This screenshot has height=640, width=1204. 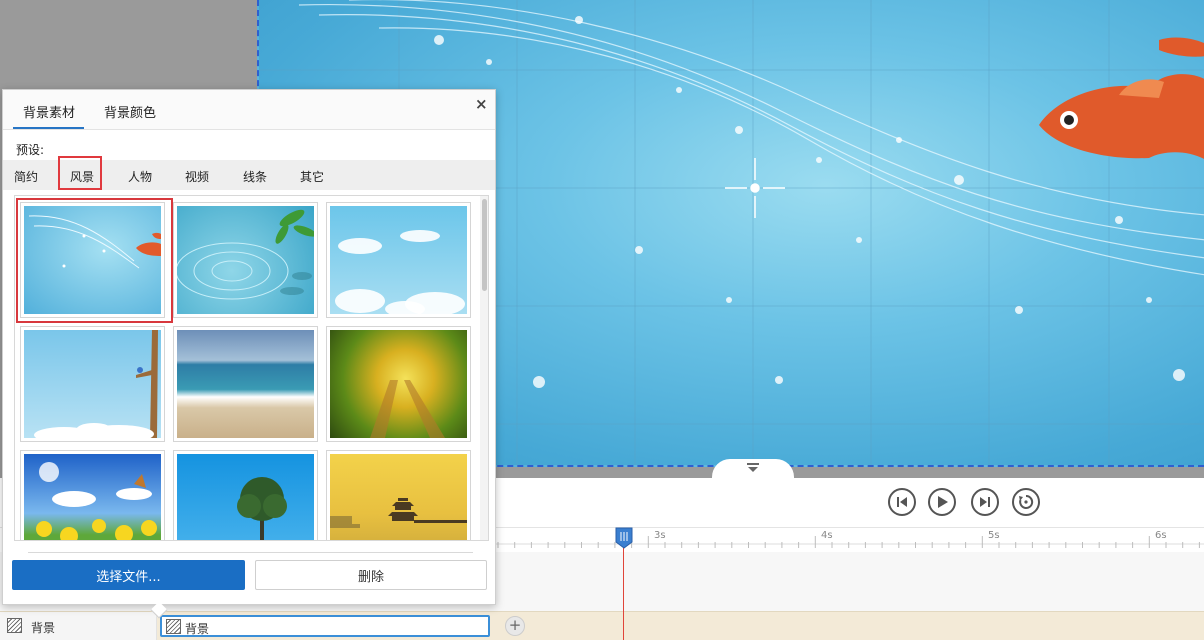 I want to click on category-lines: 线条, so click(x=255, y=176).